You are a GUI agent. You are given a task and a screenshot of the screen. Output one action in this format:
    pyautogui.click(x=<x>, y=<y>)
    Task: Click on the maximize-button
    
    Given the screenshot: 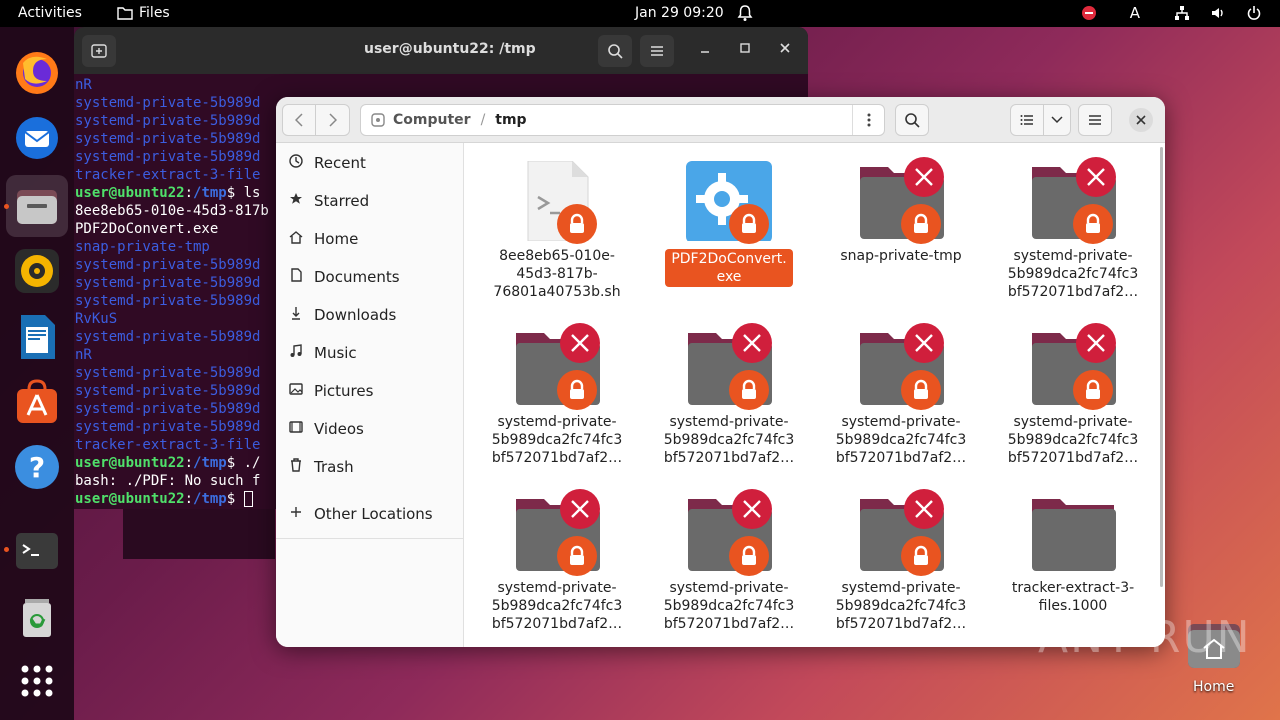 What is the action you would take?
    pyautogui.click(x=745, y=49)
    